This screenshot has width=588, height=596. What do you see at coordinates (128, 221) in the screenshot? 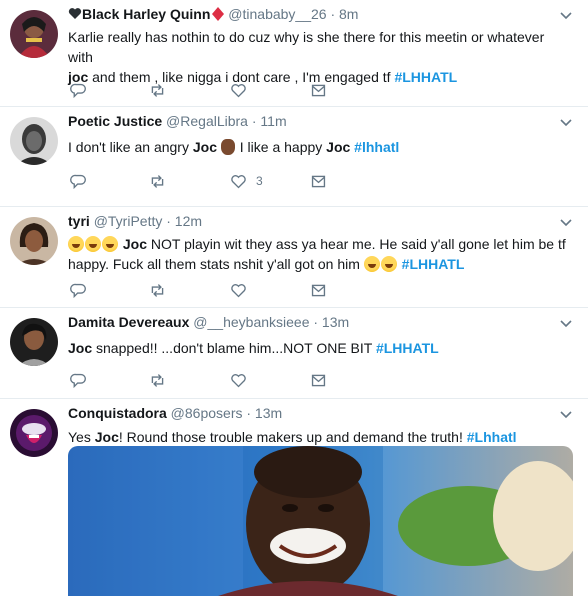
I see `user-handle: @TyriPetty` at bounding box center [128, 221].